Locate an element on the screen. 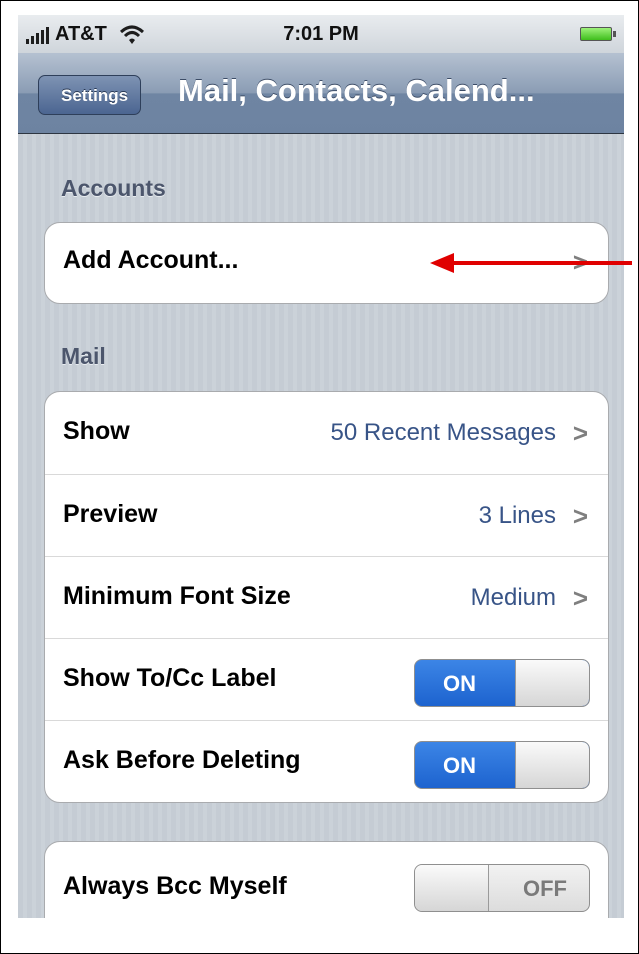 The image size is (639, 954). row-label: Preview is located at coordinates (110, 514).